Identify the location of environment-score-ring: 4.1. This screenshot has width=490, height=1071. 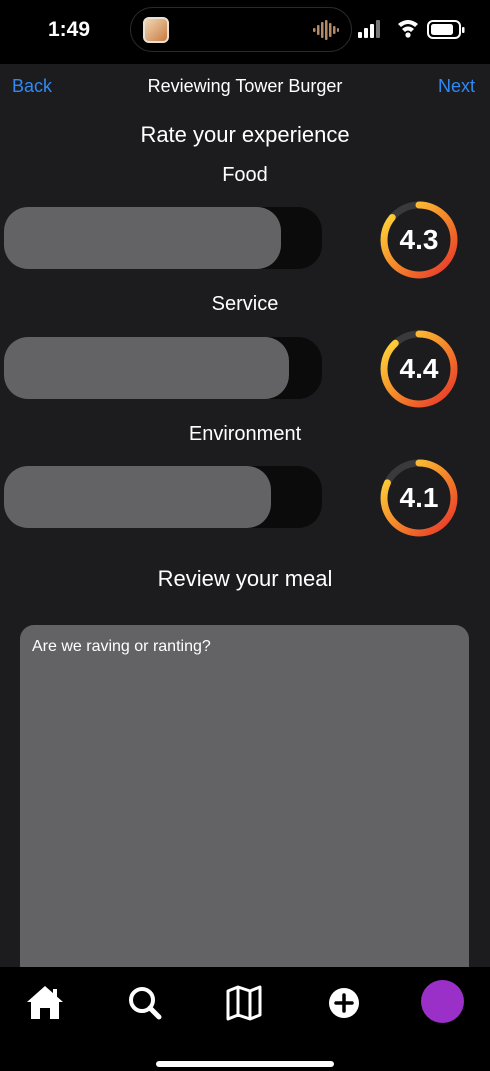
(419, 498).